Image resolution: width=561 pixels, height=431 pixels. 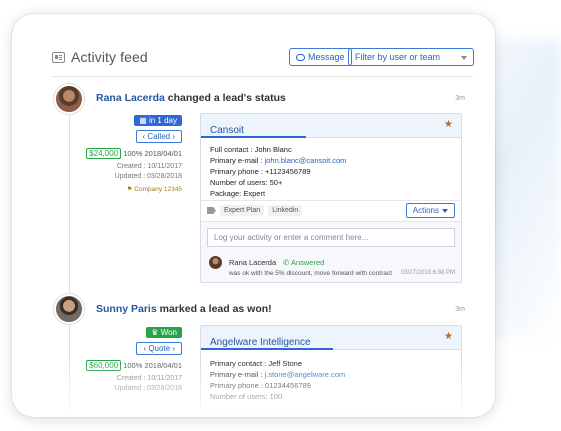 I want to click on status-pill-called: ‹ Called ›, so click(x=158, y=136).